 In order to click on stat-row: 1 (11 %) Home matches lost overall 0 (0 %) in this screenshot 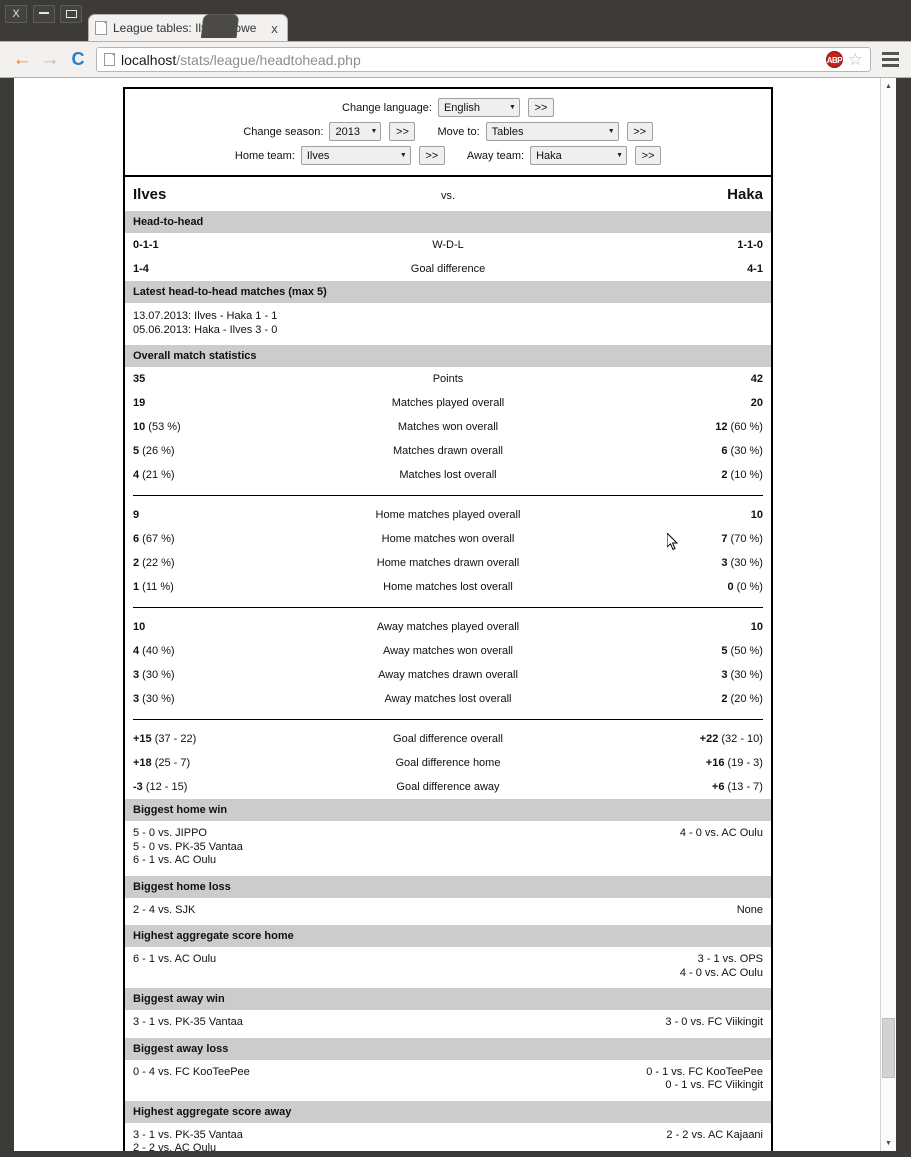, I will do `click(448, 587)`.